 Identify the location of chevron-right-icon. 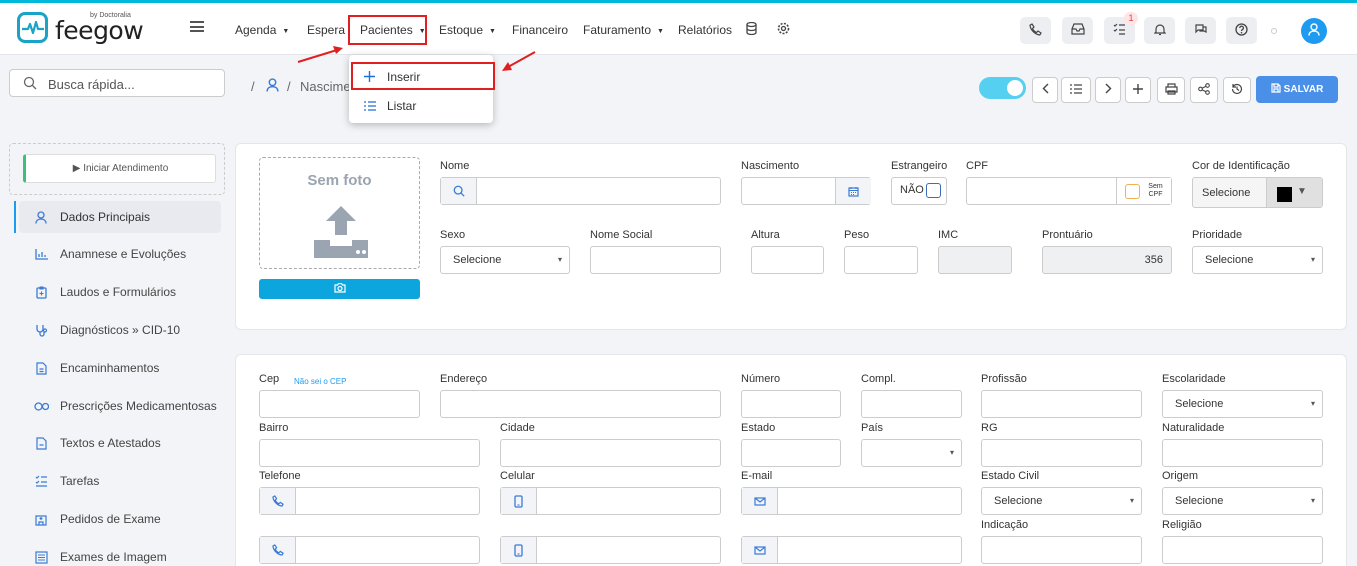
(1108, 90).